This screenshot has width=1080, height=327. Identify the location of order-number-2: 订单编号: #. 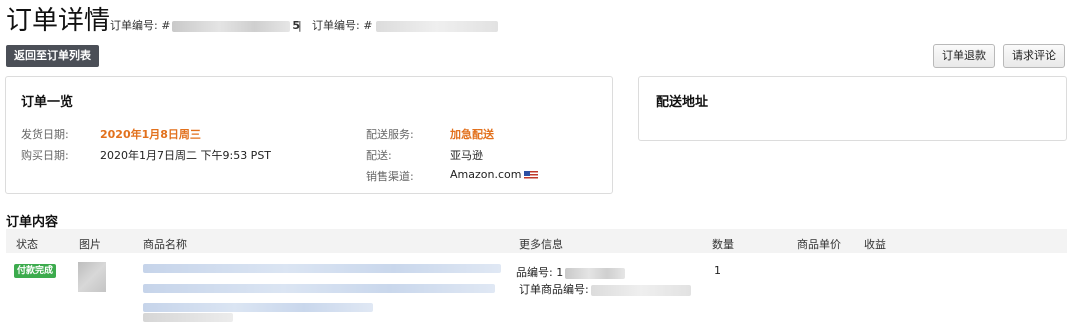
(405, 26).